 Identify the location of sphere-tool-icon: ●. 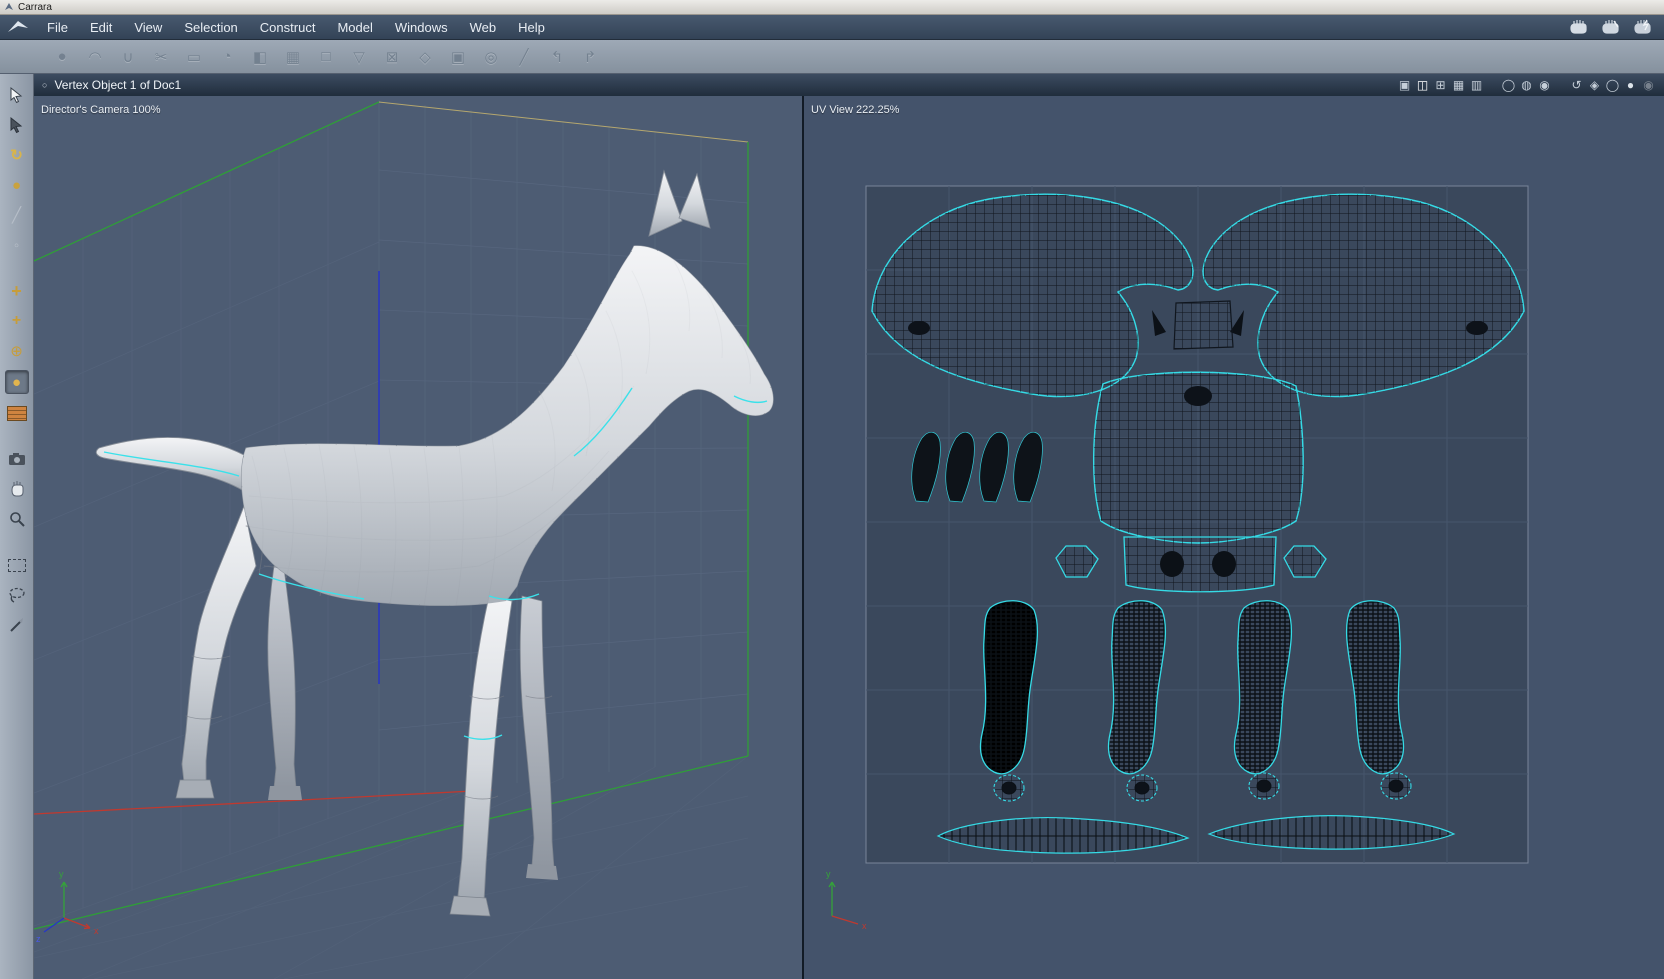
(62, 56).